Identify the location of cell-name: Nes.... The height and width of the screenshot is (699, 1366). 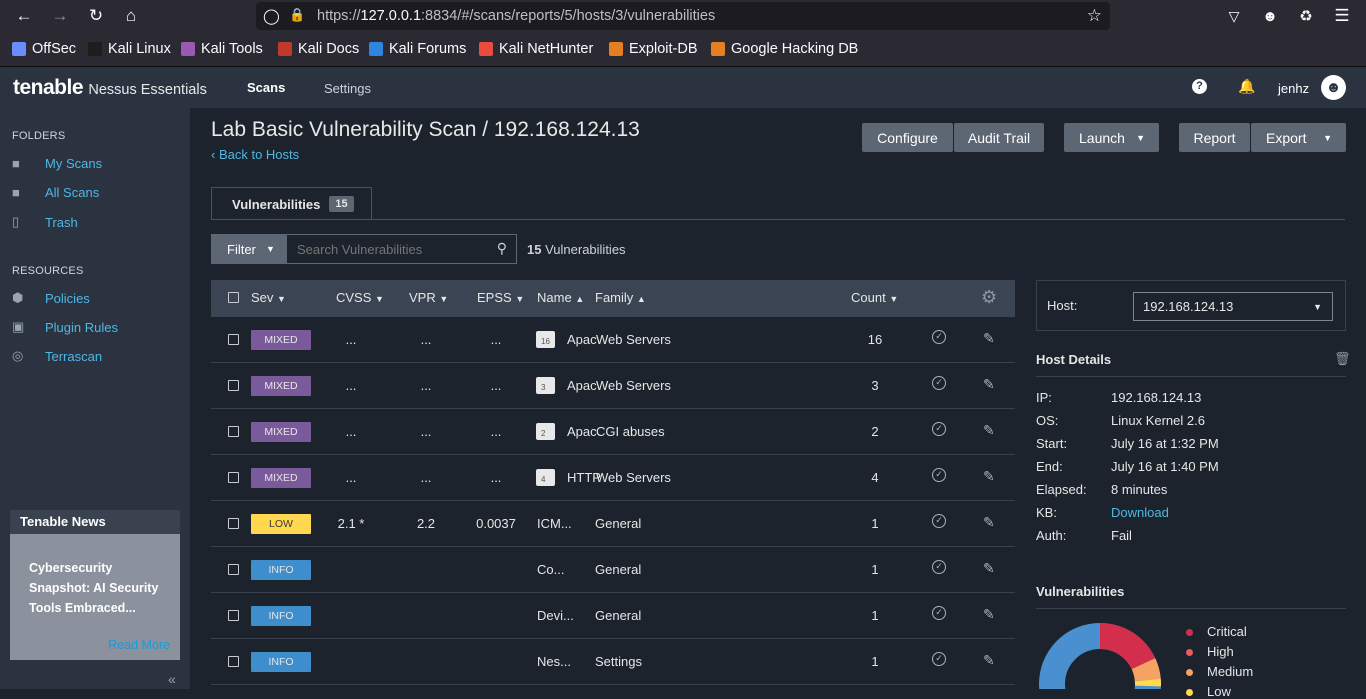
(554, 661).